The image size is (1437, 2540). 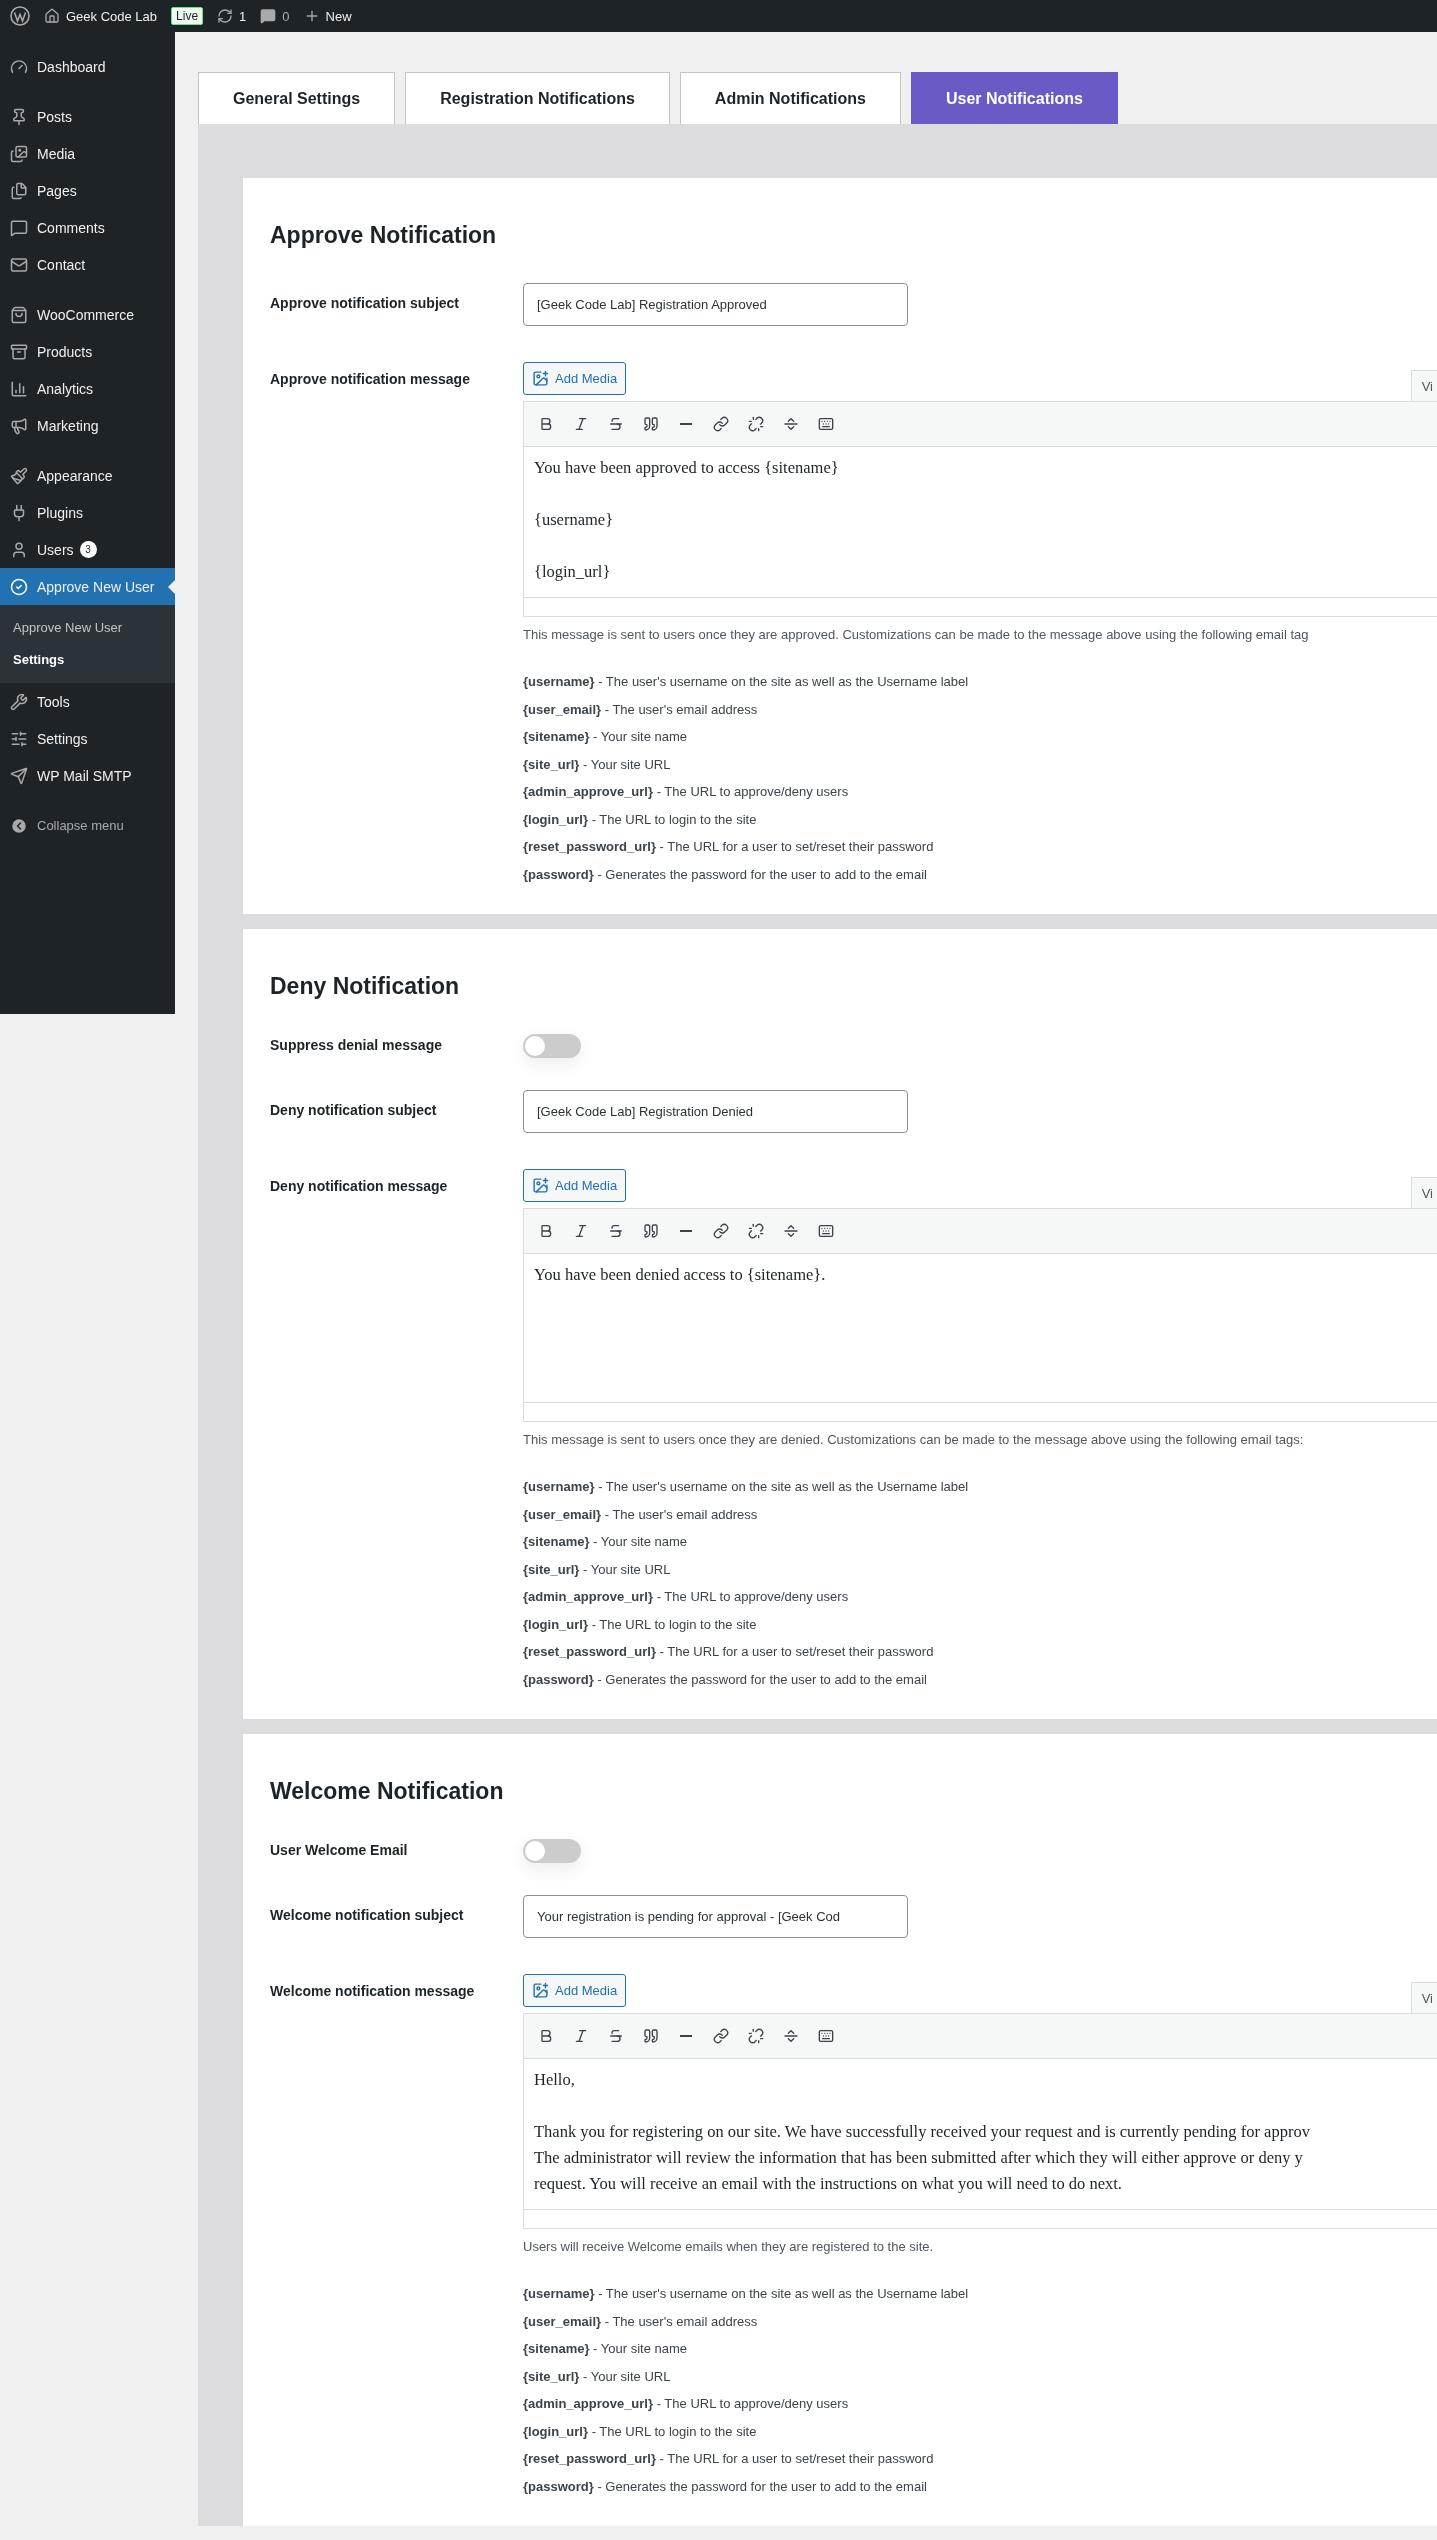 I want to click on help-text: This message is sent to users once they are approved. Customizations can be made to the message above using the following email tag, so click(x=916, y=634).